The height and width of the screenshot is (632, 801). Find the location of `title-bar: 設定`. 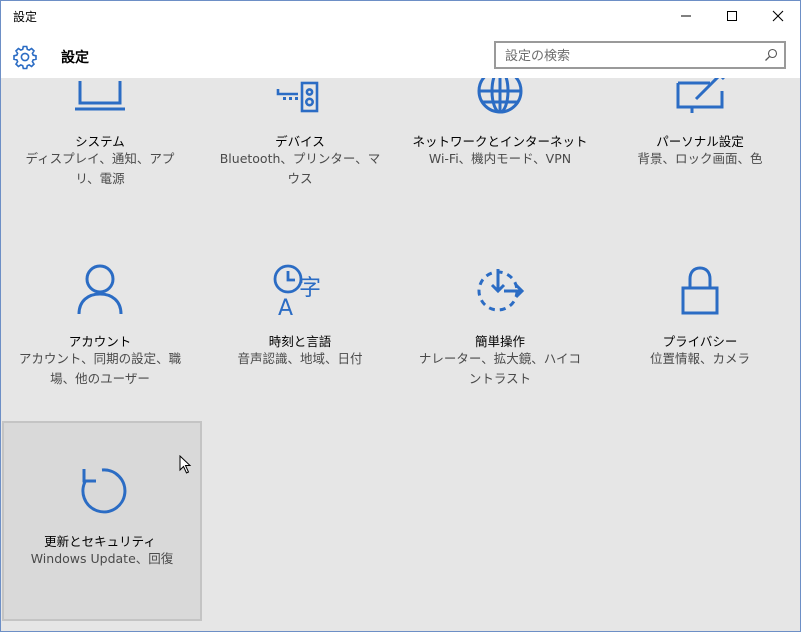

title-bar: 設定 is located at coordinates (400, 16).